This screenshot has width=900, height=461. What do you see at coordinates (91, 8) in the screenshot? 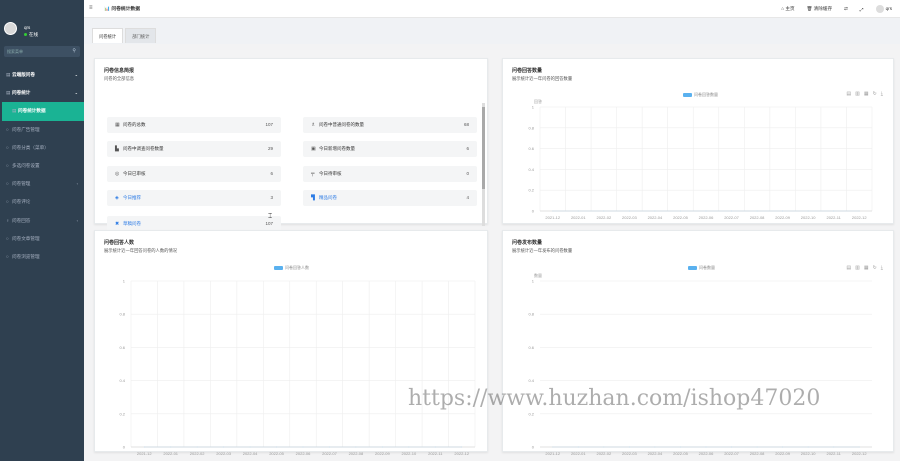
I see `menu-toggle-icon: ≡` at bounding box center [91, 8].